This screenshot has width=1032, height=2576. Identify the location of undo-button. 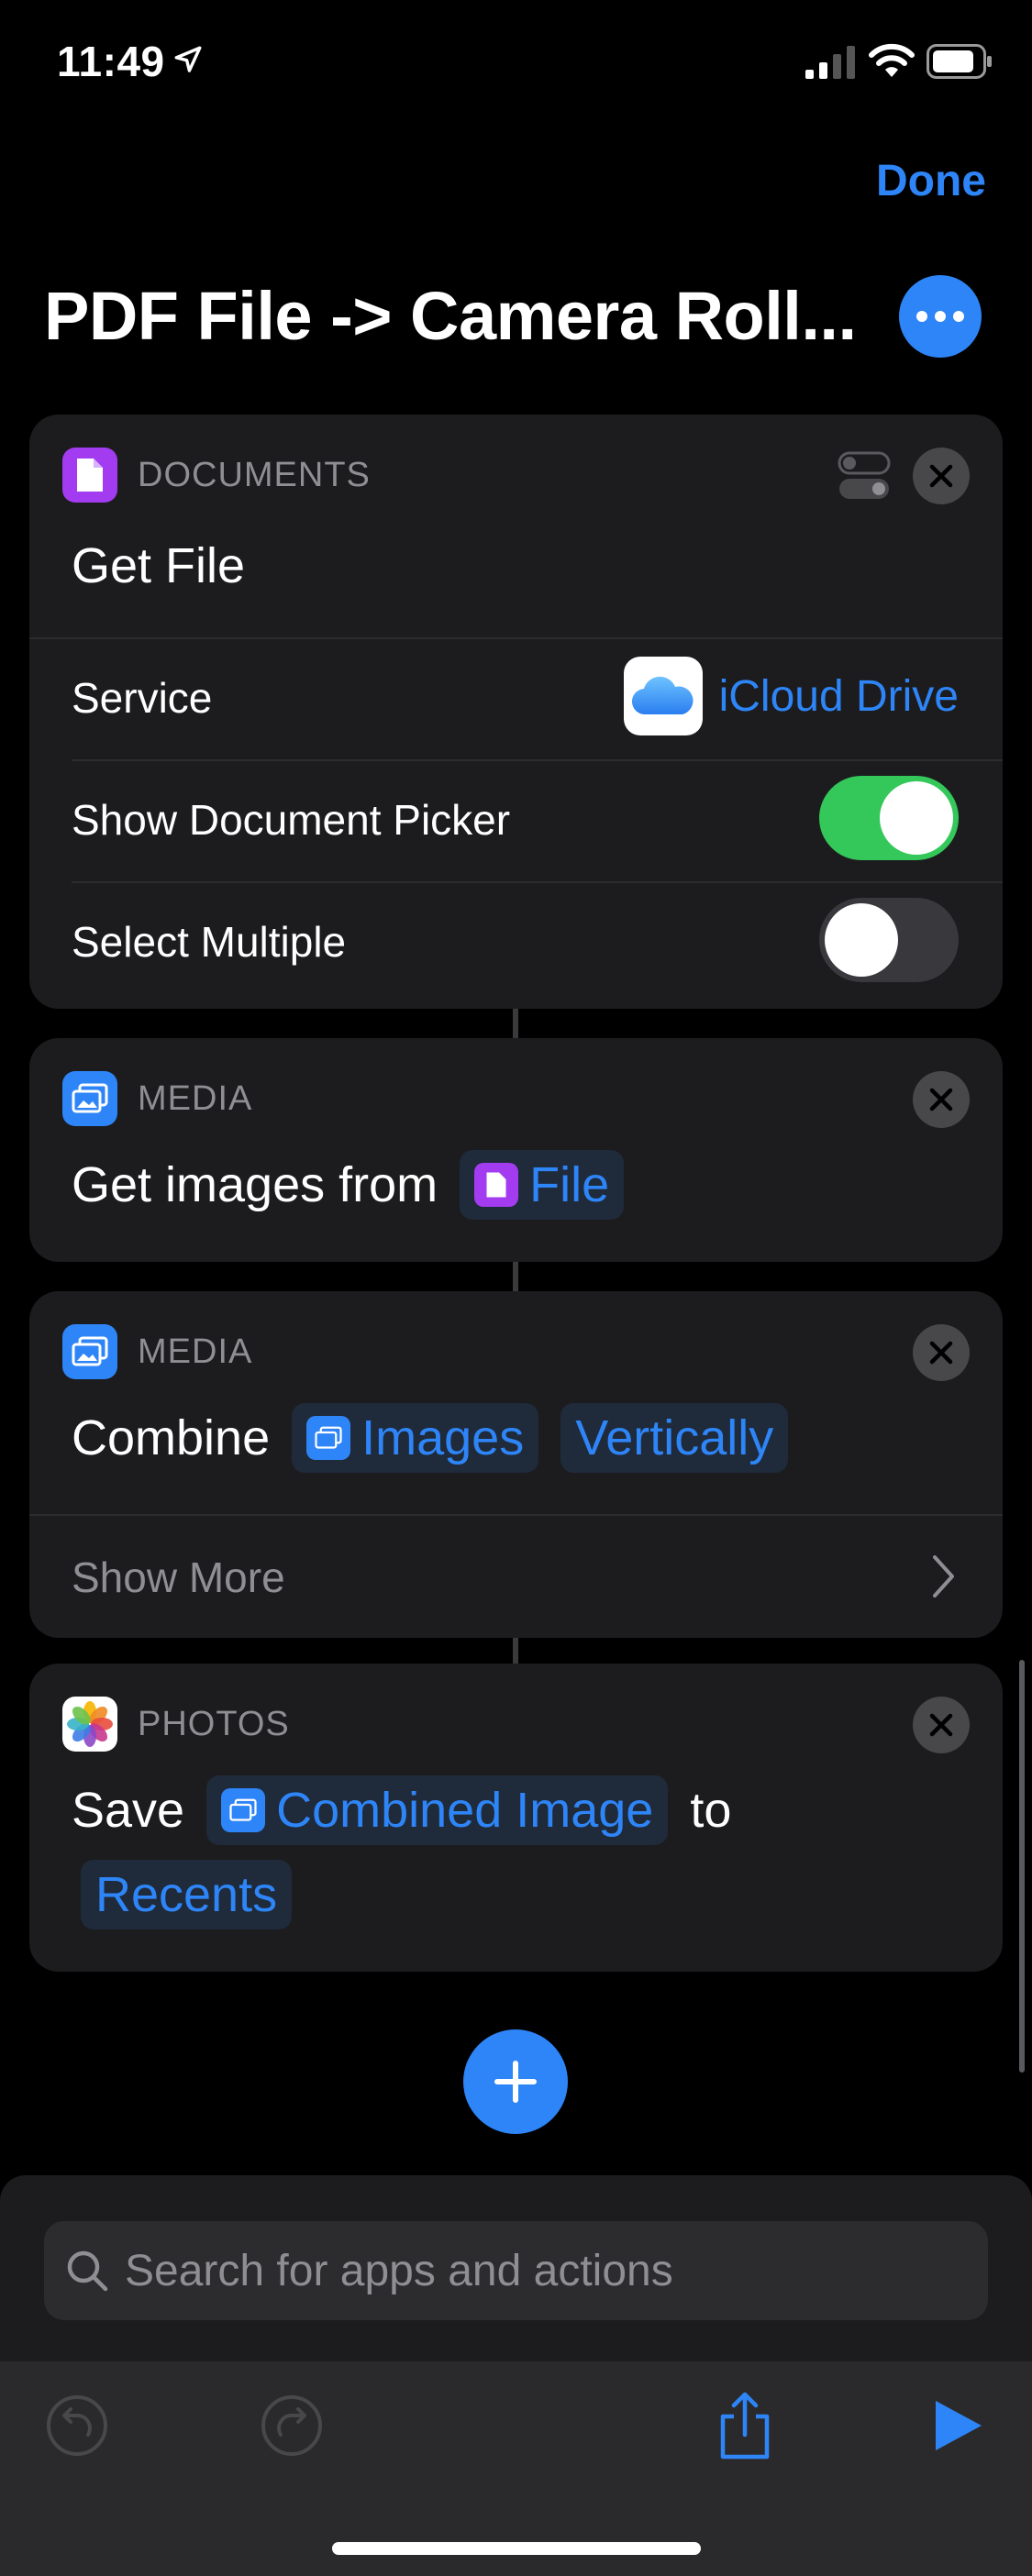
(77, 2425).